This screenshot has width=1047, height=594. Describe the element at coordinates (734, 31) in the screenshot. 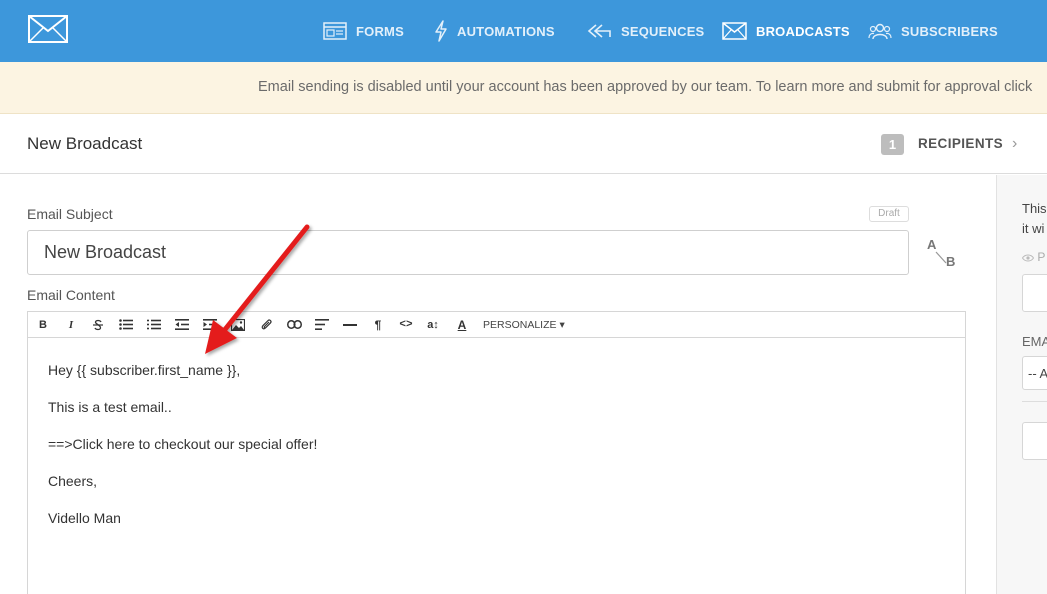

I see `envelope-icon` at that location.